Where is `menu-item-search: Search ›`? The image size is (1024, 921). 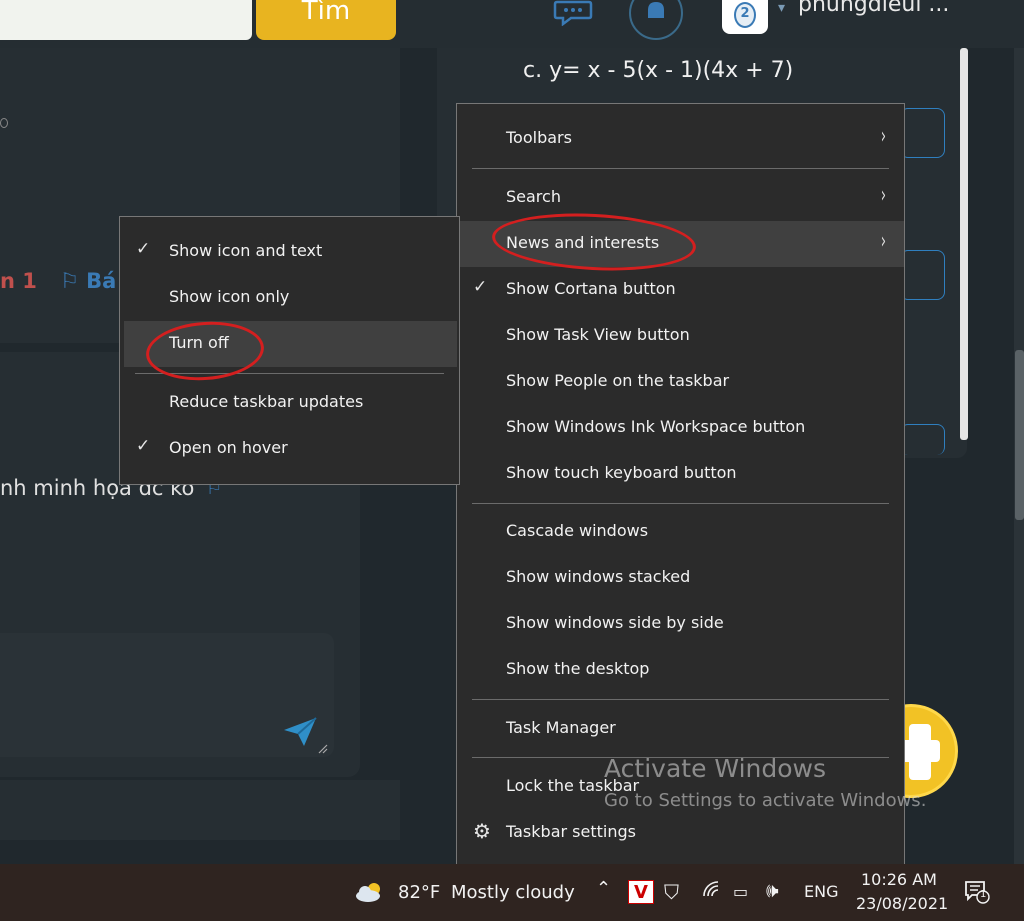 menu-item-search: Search › is located at coordinates (680, 198).